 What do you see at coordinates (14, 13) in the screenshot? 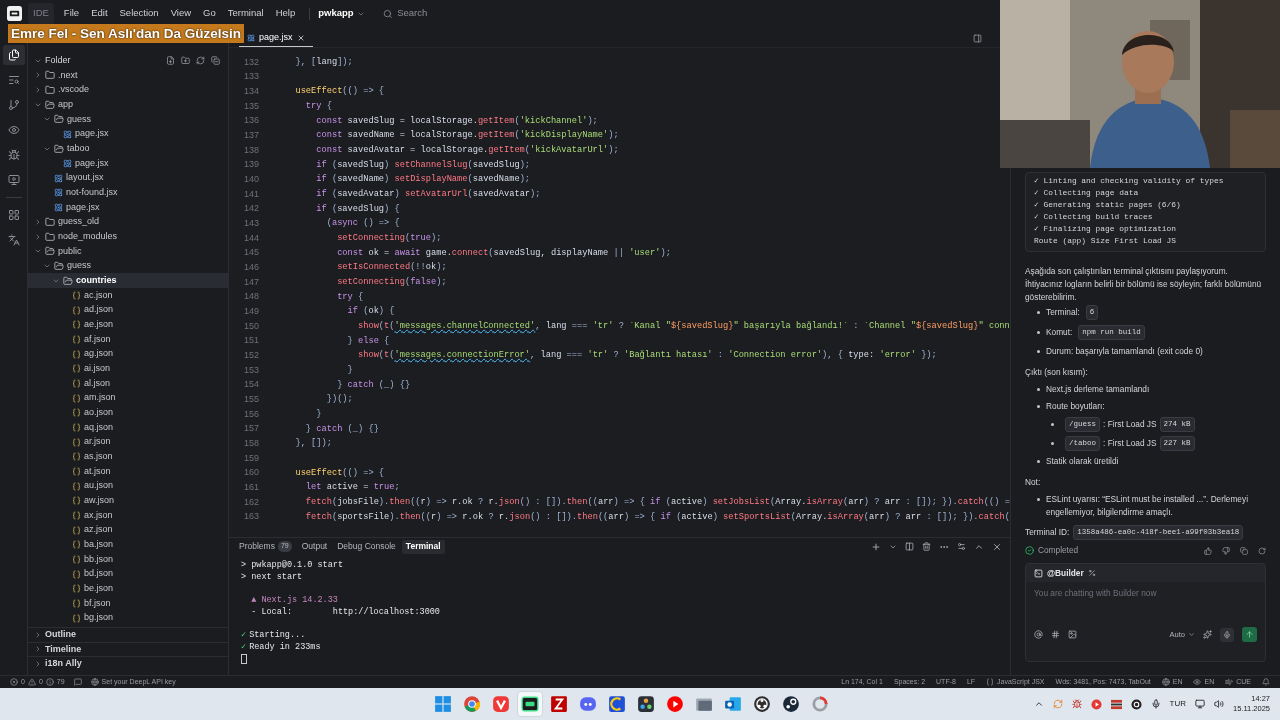
I see `app-logo-icon` at bounding box center [14, 13].